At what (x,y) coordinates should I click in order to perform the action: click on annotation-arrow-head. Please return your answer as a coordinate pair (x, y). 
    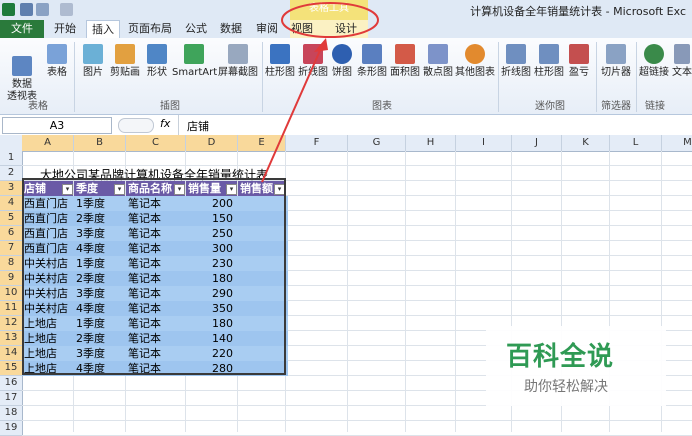
    Looking at the image, I should click on (321, 45).